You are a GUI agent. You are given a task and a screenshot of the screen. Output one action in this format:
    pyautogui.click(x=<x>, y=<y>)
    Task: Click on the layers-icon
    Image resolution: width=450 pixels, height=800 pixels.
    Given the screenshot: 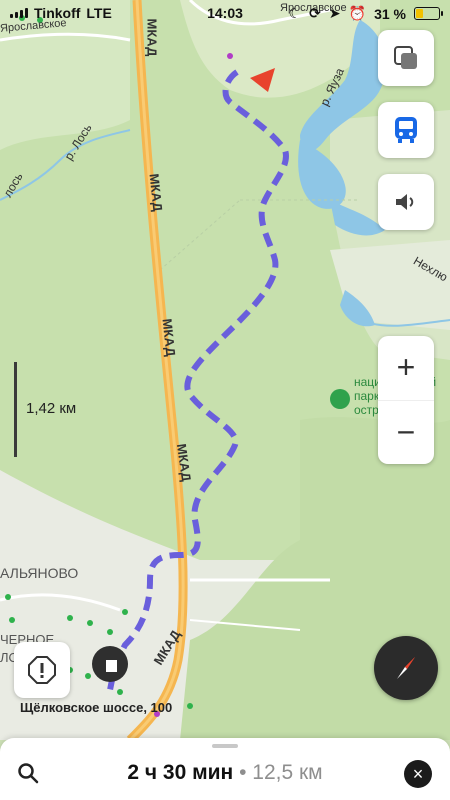 What is the action you would take?
    pyautogui.click(x=405, y=57)
    